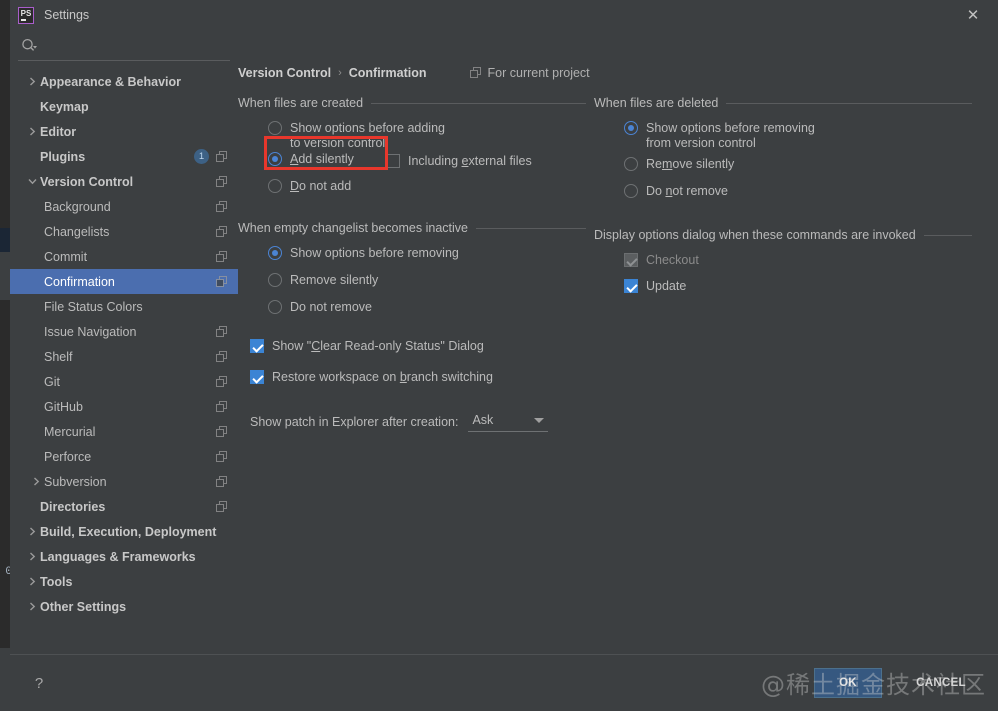 The image size is (998, 711). I want to click on checkbox-restore-workspace: Restore workspace on branch switching, so click(418, 382).